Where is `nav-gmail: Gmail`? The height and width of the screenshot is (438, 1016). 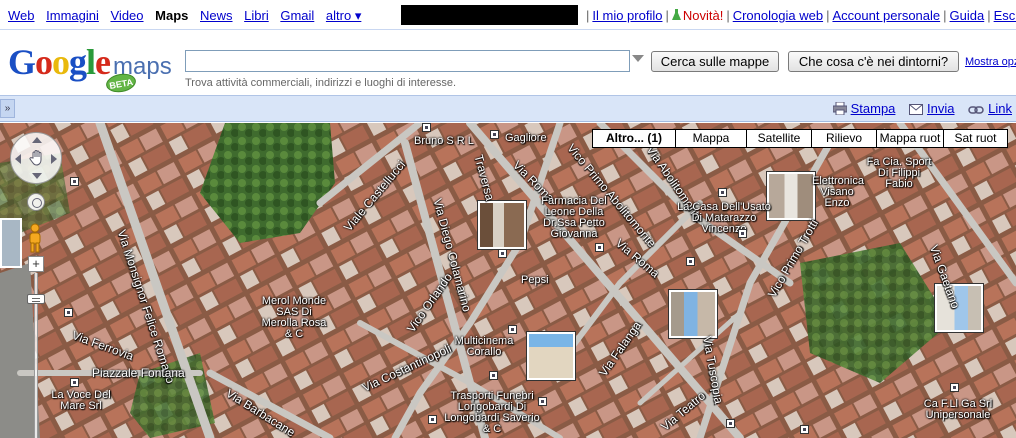
nav-gmail: Gmail is located at coordinates (297, 15).